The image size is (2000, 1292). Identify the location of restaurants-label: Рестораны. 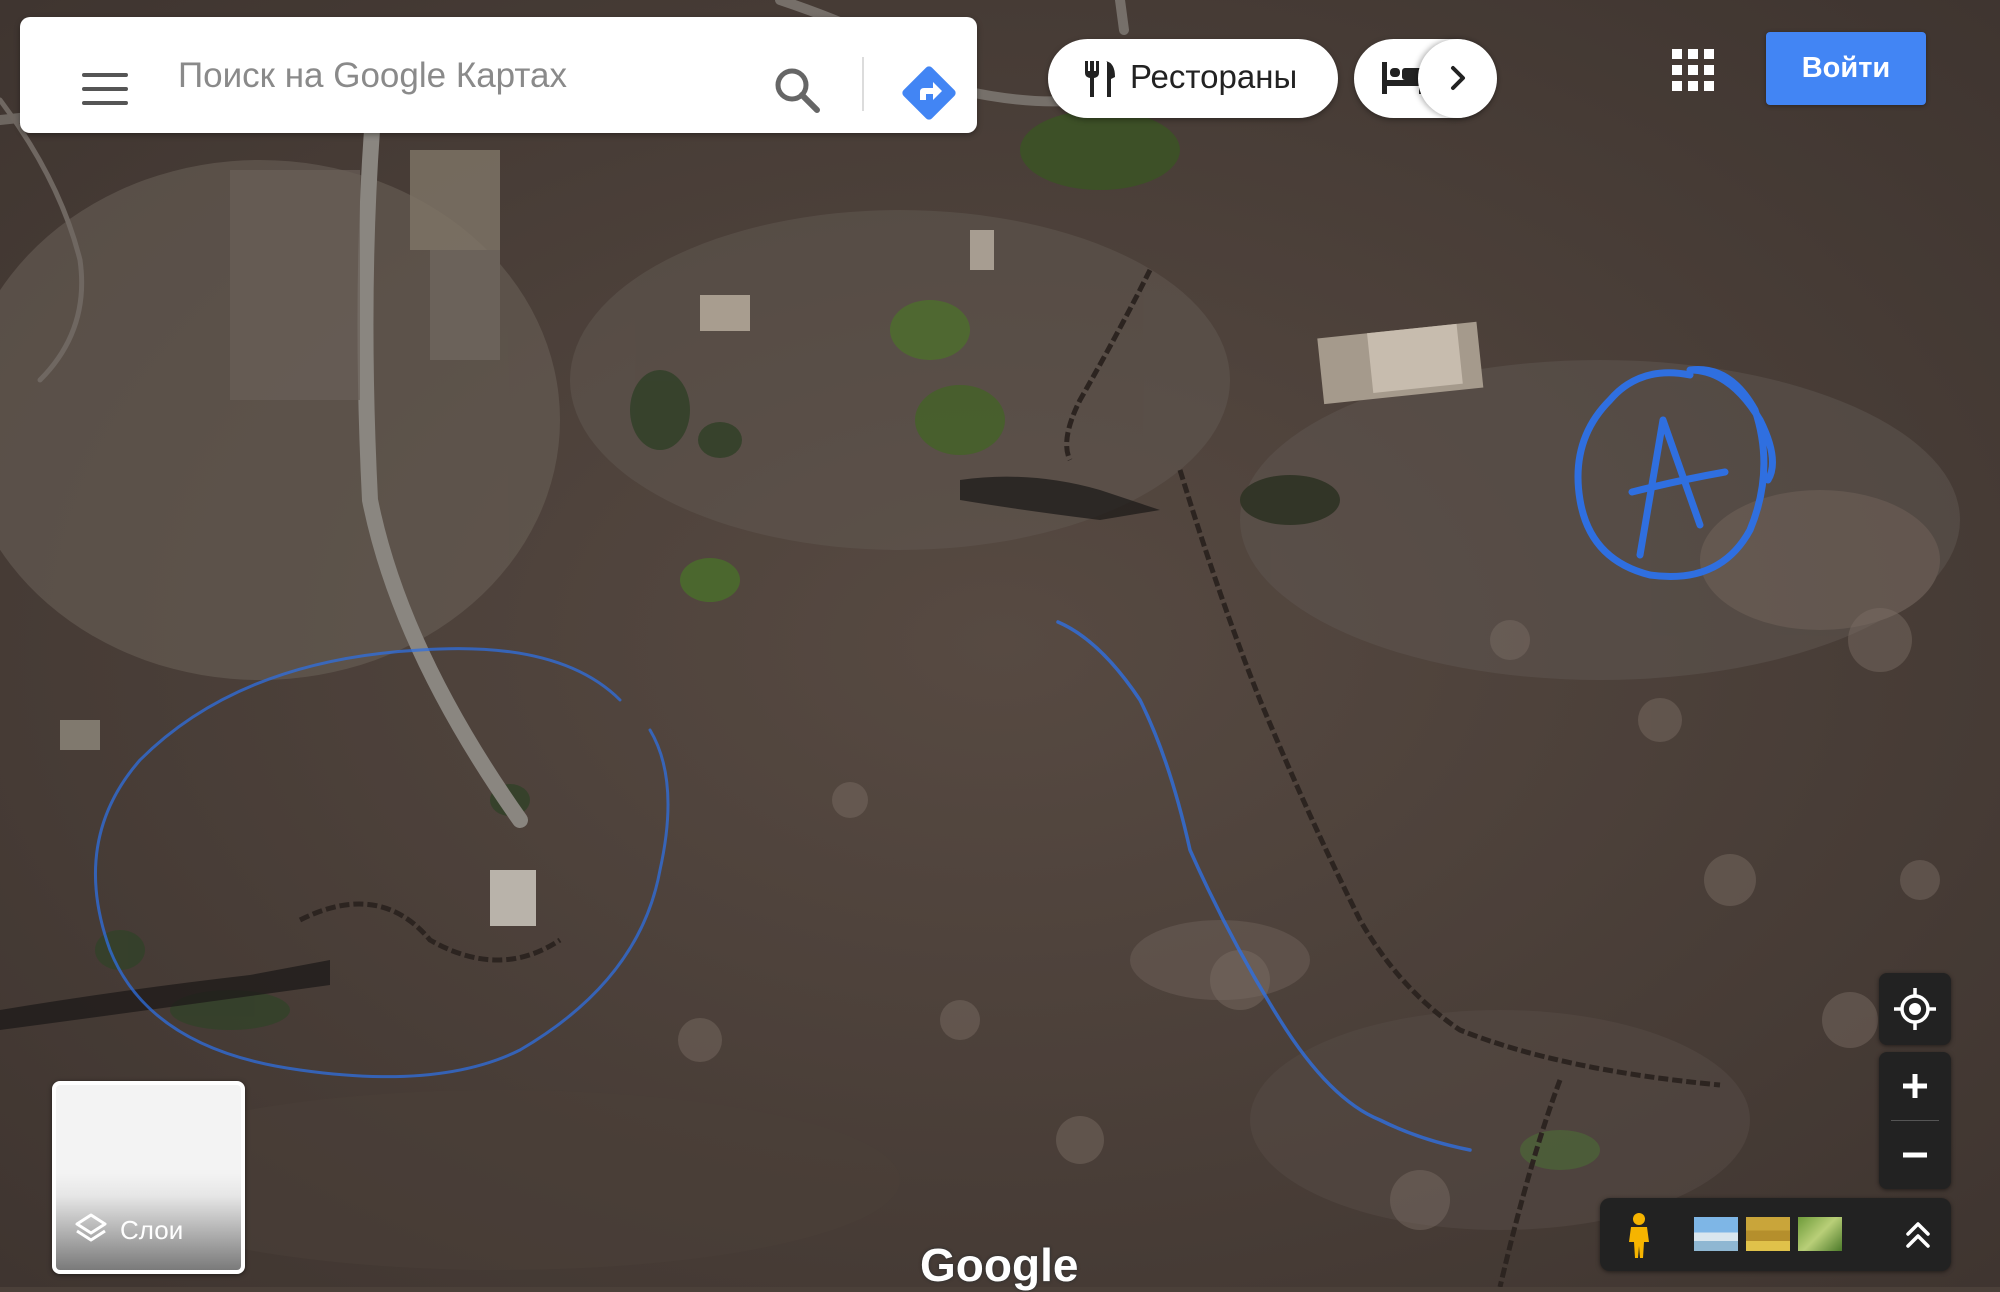
(1214, 76).